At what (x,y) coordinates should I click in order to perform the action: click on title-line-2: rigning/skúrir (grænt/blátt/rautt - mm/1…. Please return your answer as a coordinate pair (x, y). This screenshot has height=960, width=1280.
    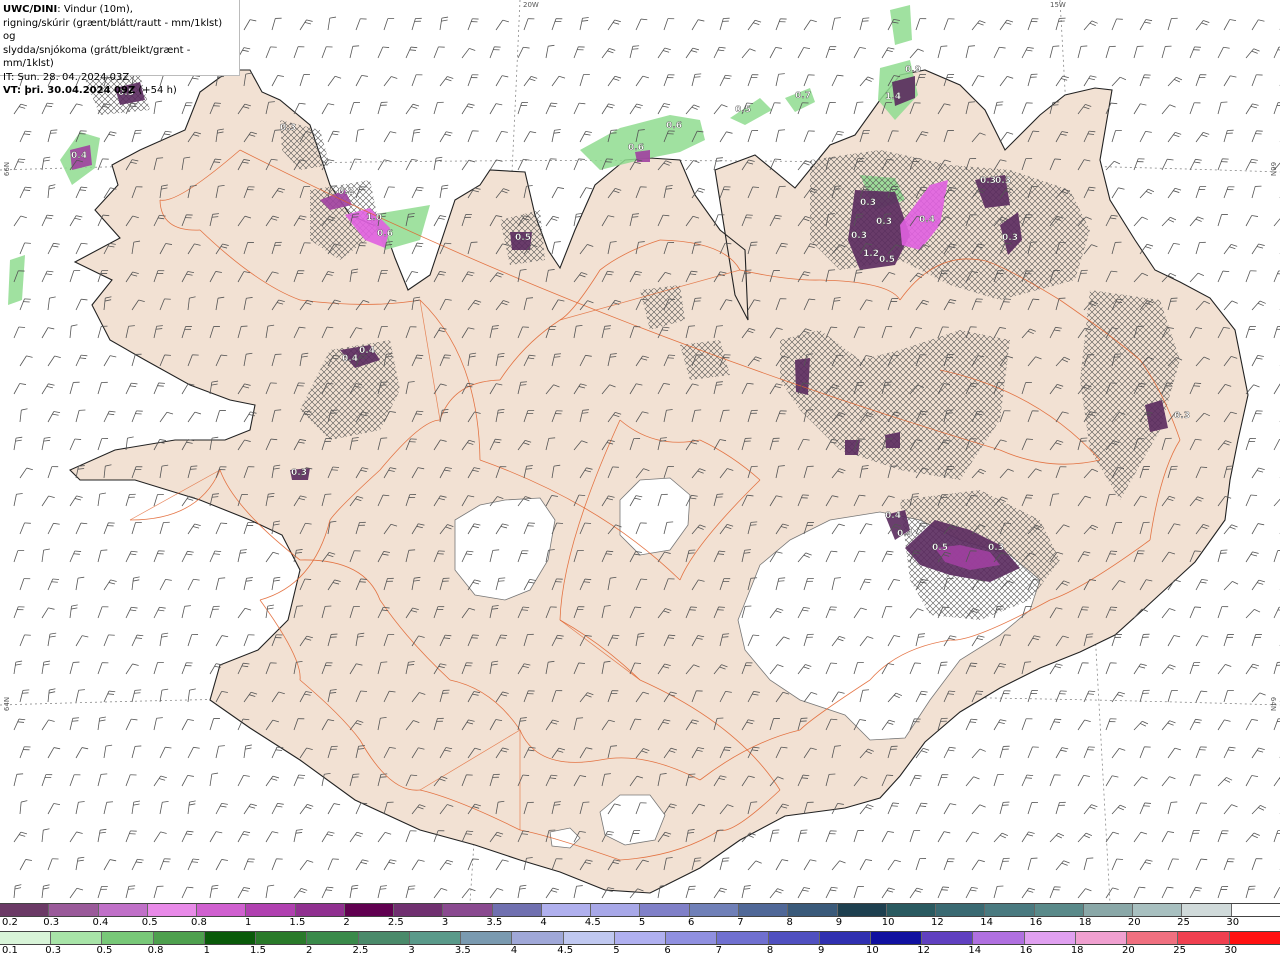
    Looking at the image, I should click on (113, 30).